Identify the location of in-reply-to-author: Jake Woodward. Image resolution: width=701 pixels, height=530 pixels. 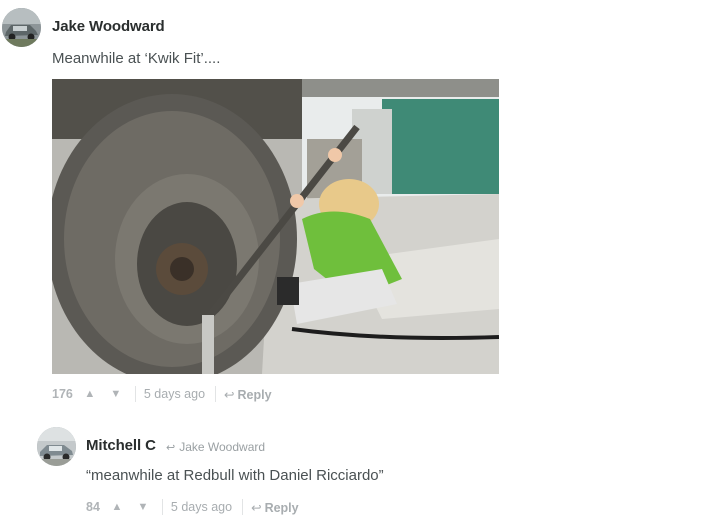
(222, 447).